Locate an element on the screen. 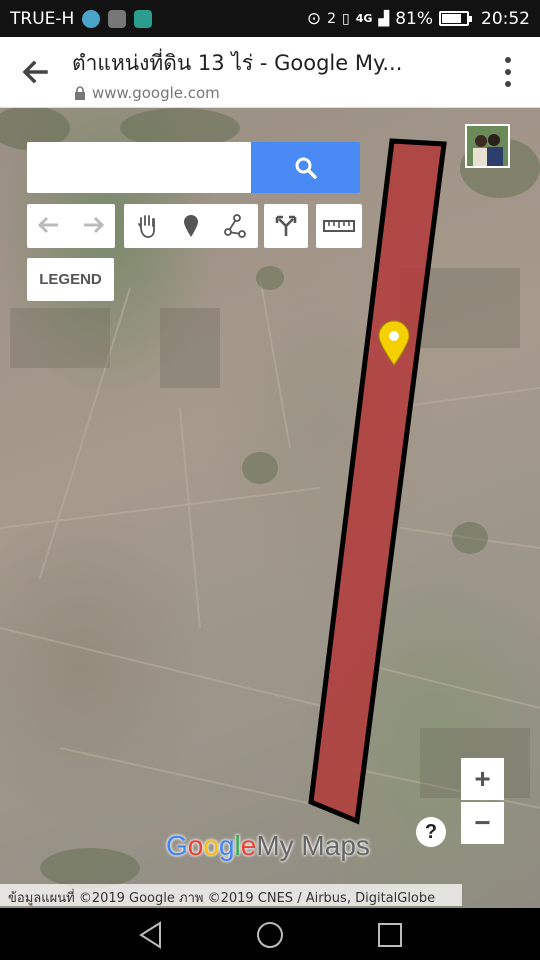  vibrate-icon: ▯ is located at coordinates (346, 18).